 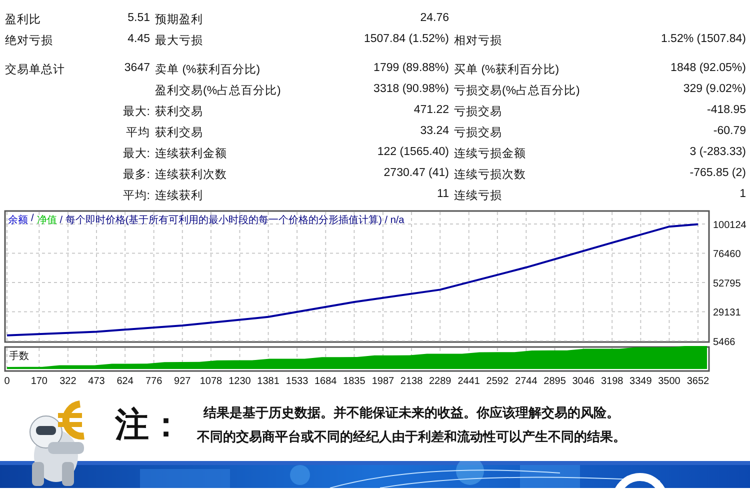 I want to click on stat-label: 买单 (%获利百分比), so click(x=507, y=69).